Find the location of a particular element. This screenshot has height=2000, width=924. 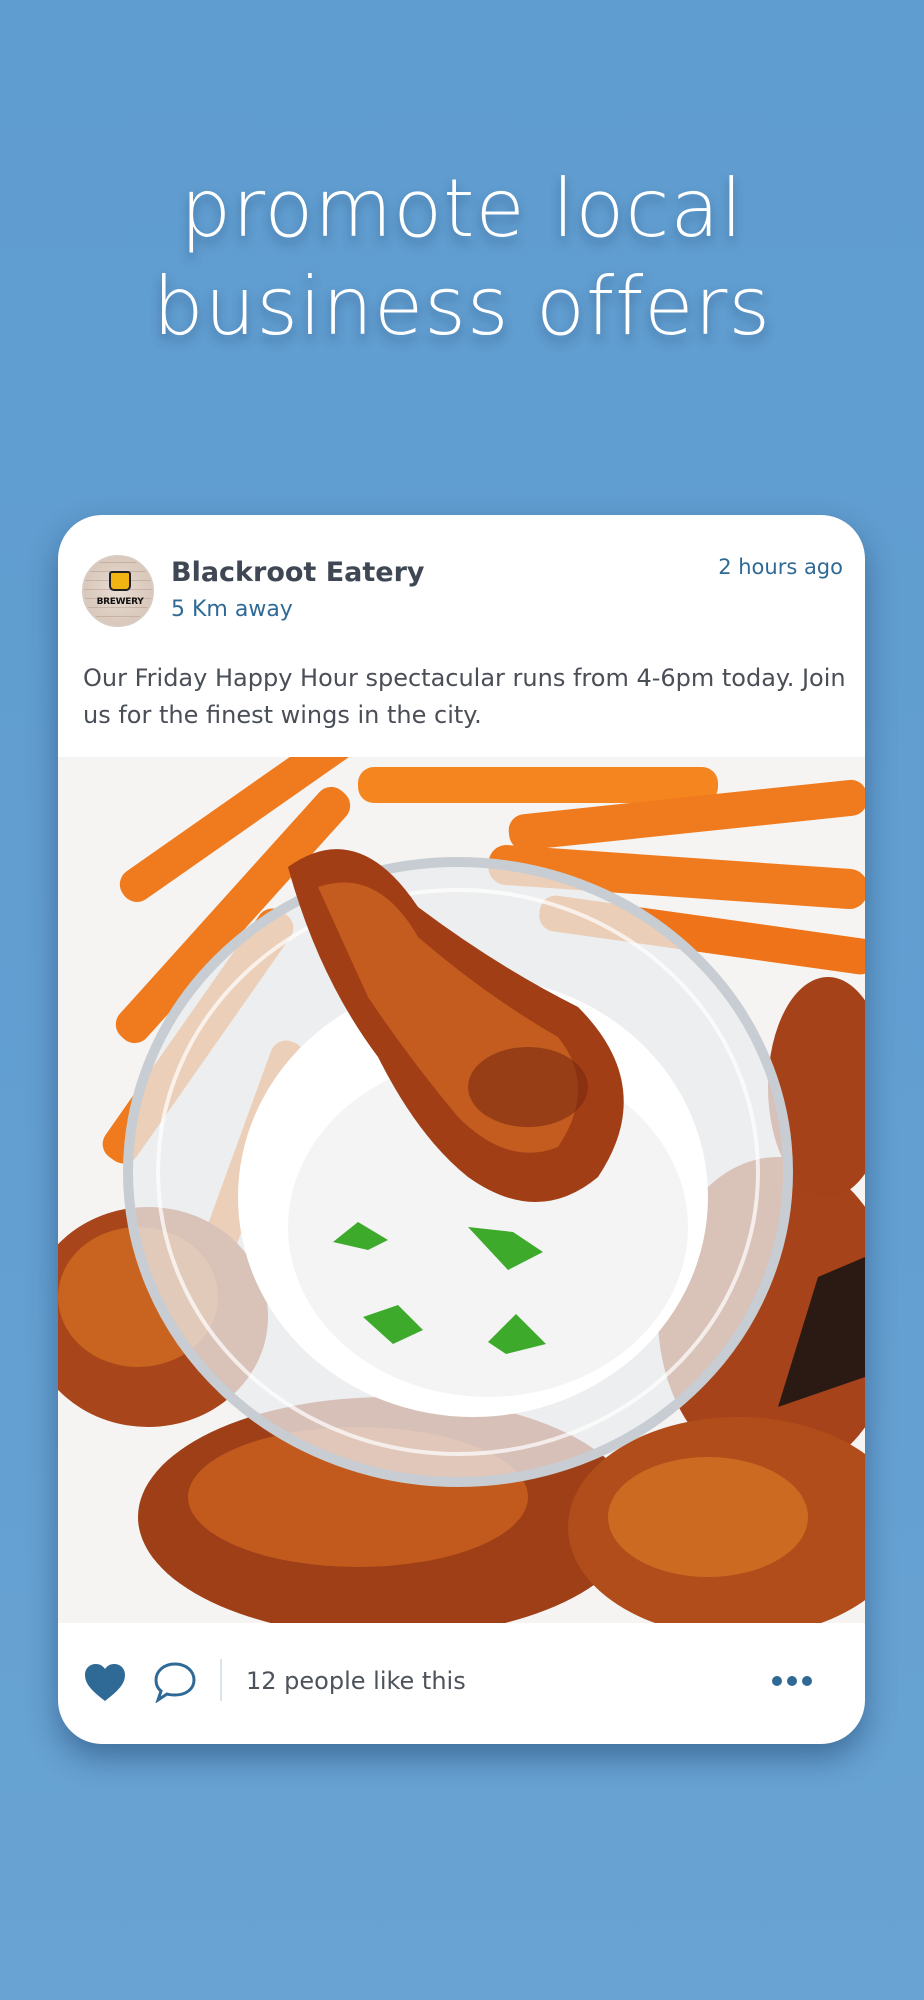

action-divider is located at coordinates (221, 1680).